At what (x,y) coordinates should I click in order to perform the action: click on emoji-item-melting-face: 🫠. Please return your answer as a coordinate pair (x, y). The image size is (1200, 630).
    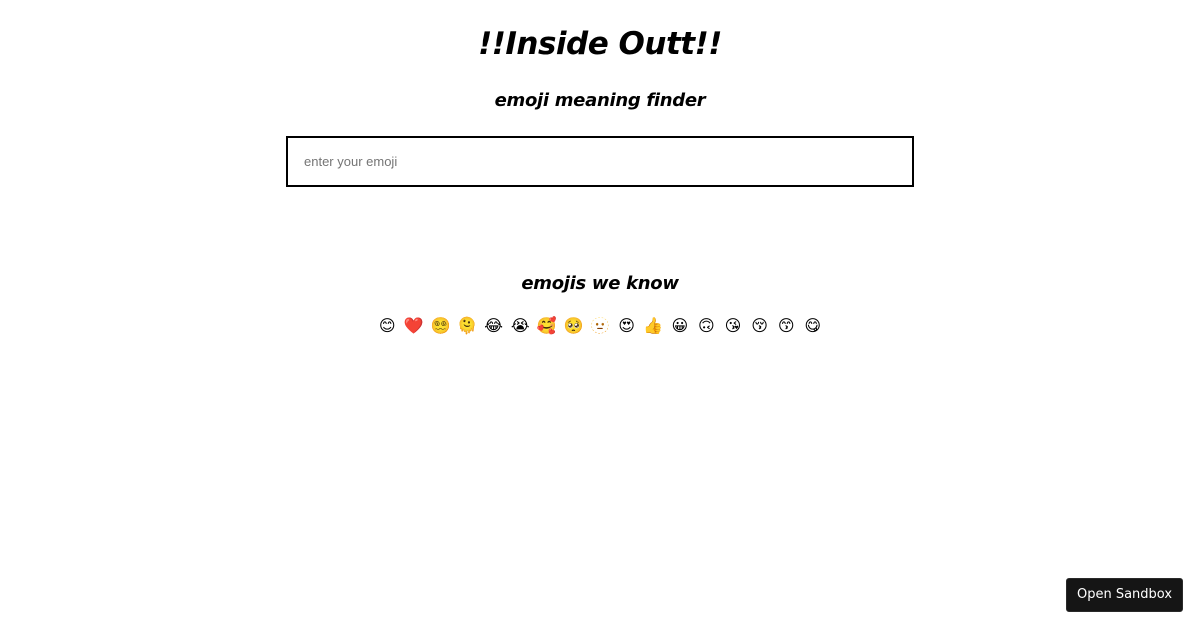
    Looking at the image, I should click on (467, 326).